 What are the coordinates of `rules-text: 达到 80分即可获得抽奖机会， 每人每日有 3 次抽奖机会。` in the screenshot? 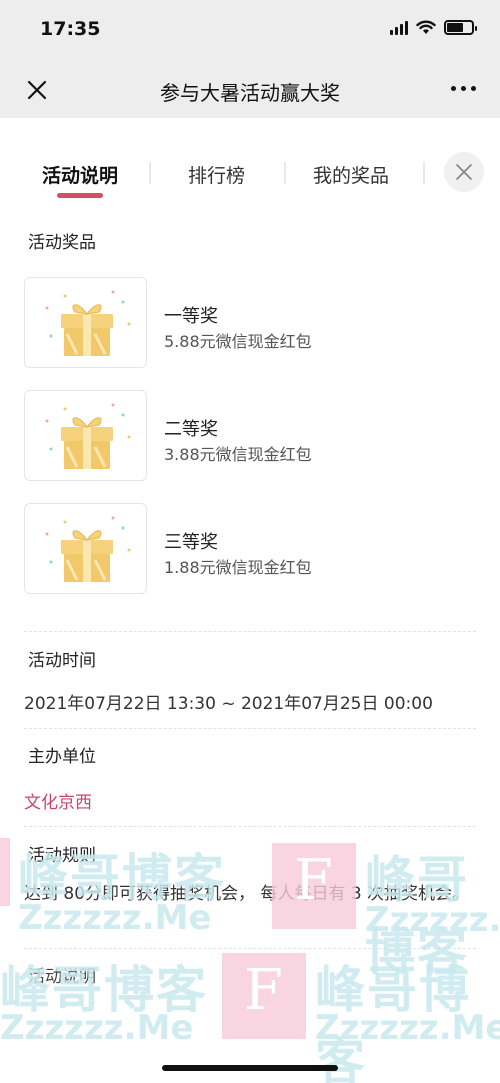 It's located at (247, 894).